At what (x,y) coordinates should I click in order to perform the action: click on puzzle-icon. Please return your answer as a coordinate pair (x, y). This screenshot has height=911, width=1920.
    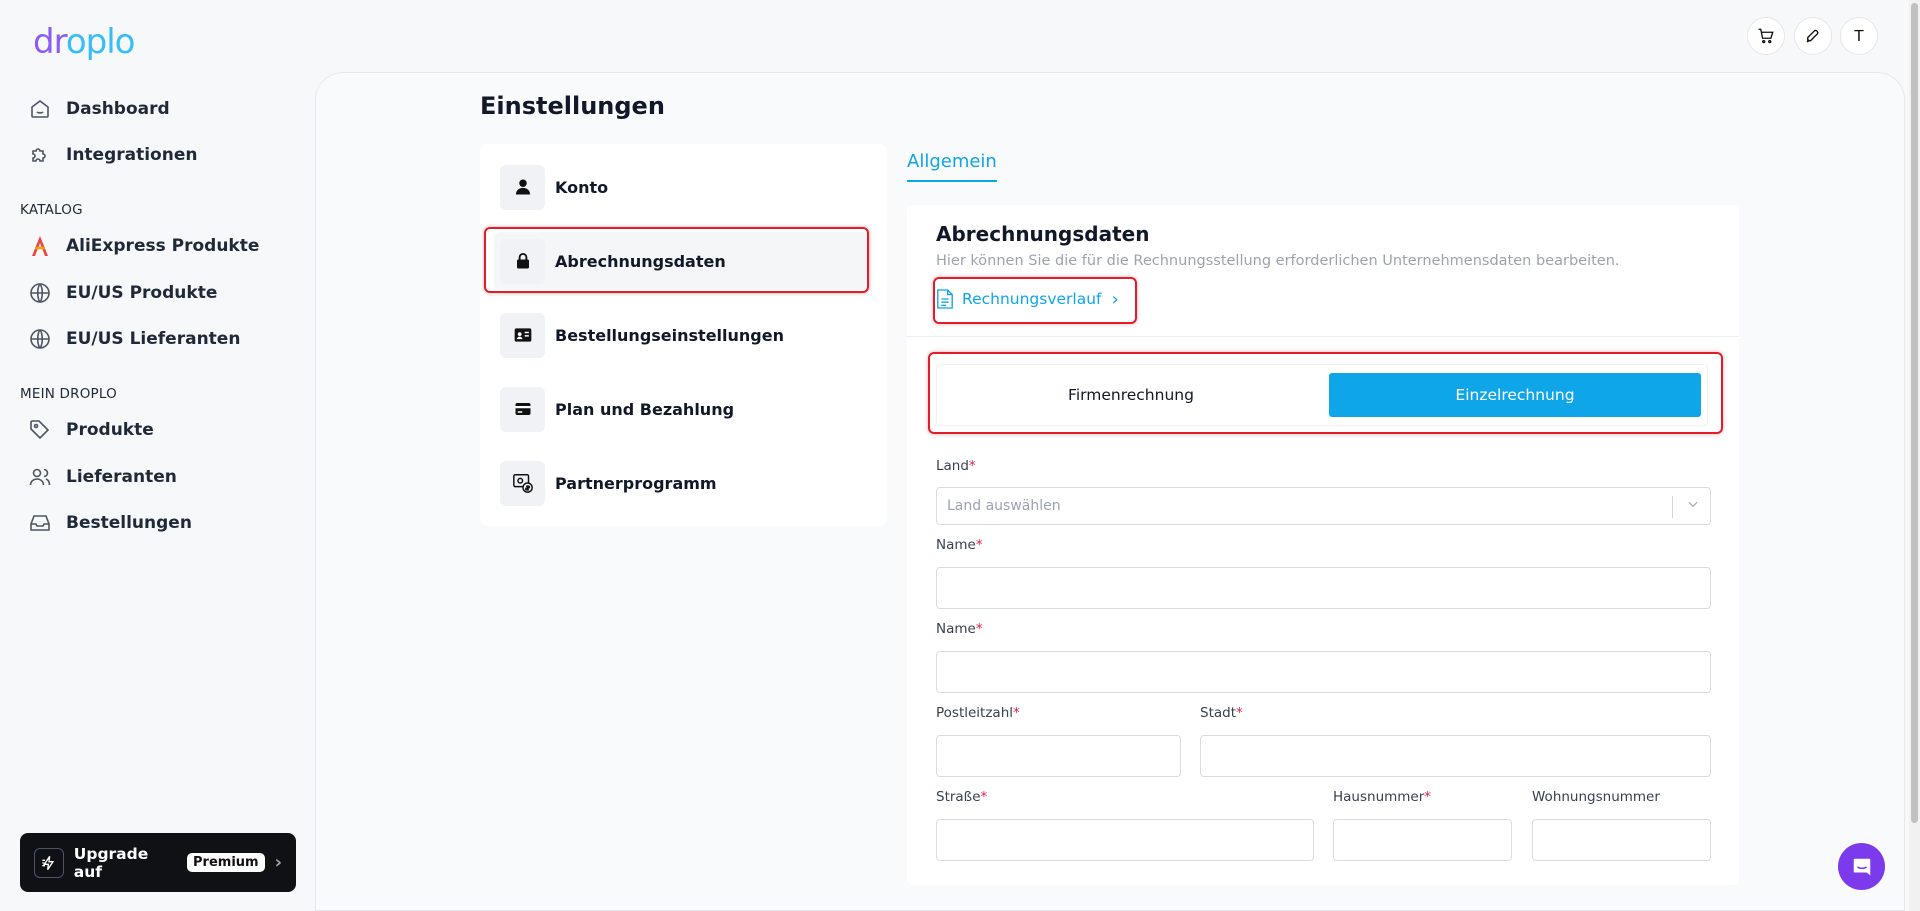
    Looking at the image, I should click on (39, 155).